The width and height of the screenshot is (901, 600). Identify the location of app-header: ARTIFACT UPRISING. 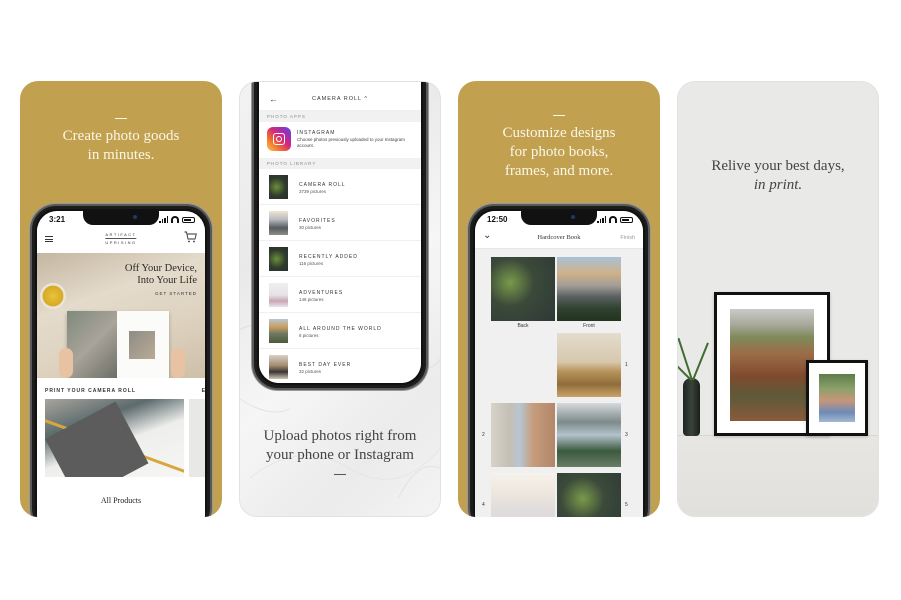
(121, 240).